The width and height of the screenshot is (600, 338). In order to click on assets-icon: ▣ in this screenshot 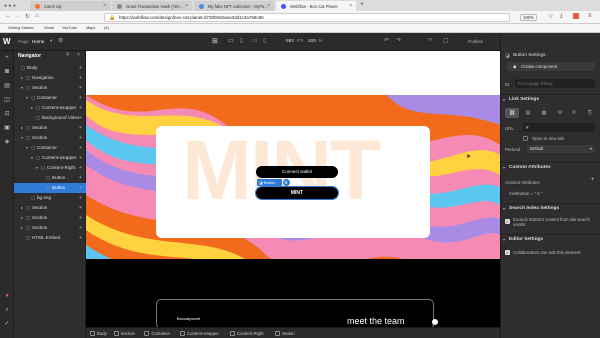, I will do `click(7, 128)`.